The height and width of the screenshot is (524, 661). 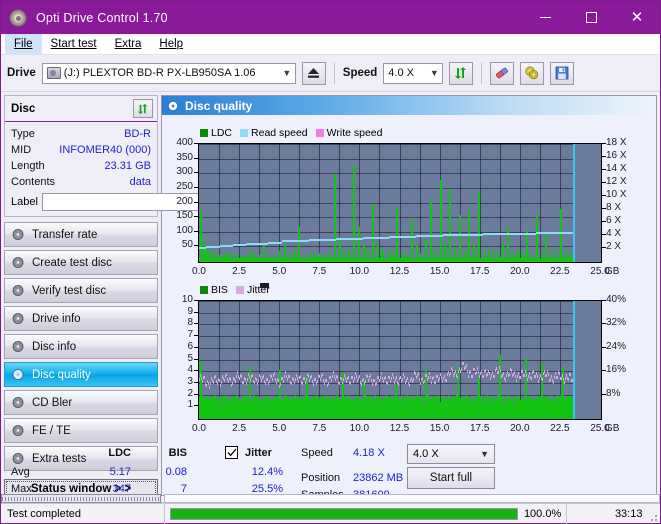 I want to click on sidebar-item-verify-test-disc: Verify test disc, so click(x=81, y=290).